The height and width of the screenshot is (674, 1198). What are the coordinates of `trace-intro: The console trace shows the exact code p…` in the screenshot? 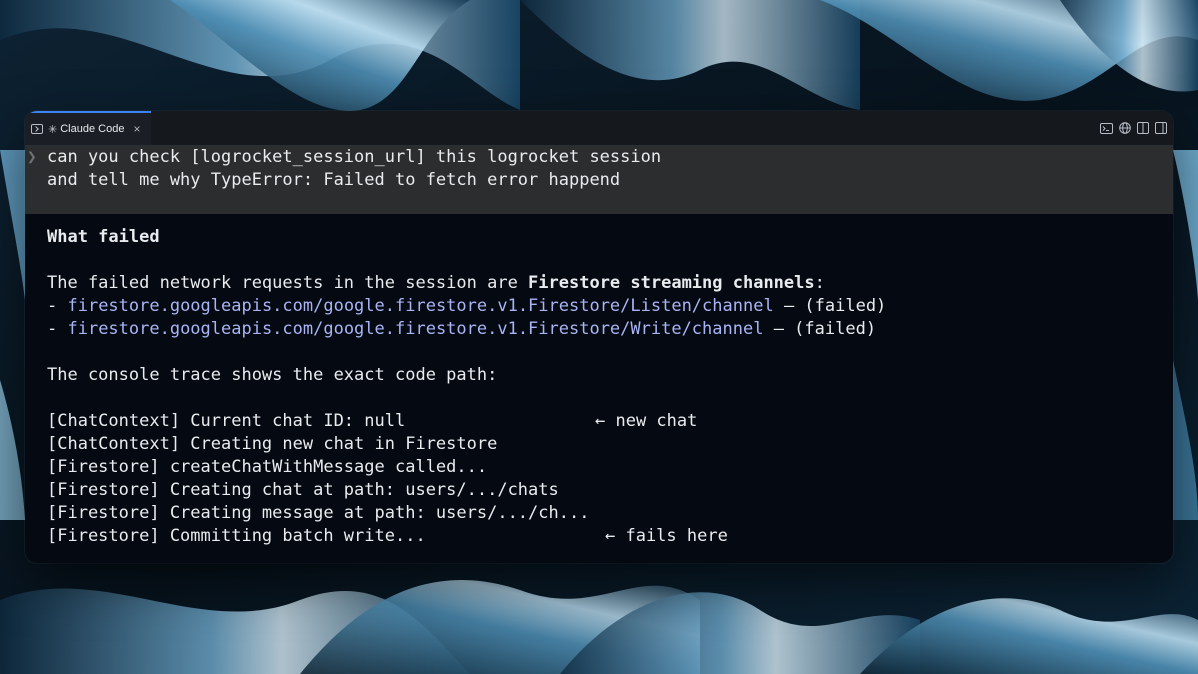 It's located at (272, 375).